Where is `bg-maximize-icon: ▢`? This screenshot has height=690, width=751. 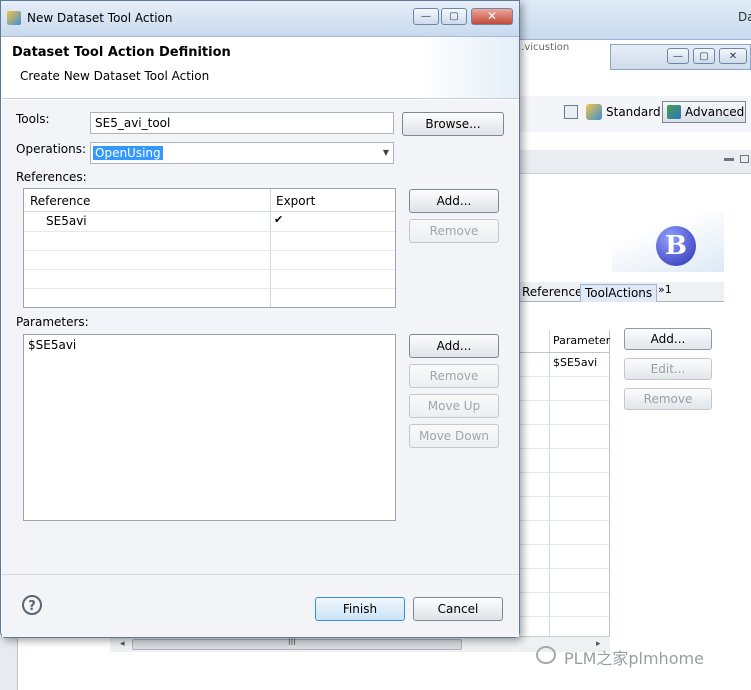 bg-maximize-icon: ▢ is located at coordinates (704, 56).